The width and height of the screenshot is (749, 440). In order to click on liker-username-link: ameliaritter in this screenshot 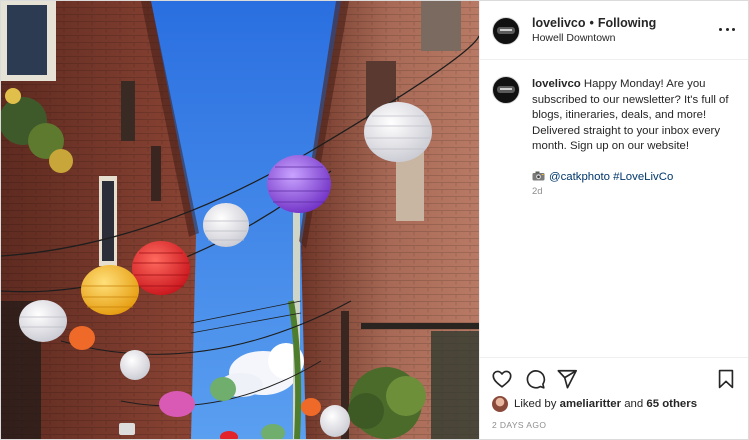, I will do `click(590, 404)`.